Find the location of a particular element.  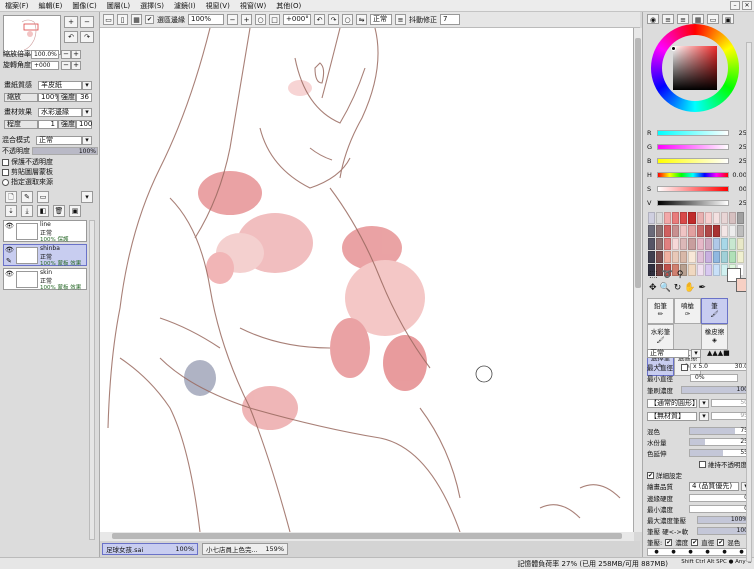

tool-watercolor: 水彩筆 🖌 is located at coordinates (660, 337).